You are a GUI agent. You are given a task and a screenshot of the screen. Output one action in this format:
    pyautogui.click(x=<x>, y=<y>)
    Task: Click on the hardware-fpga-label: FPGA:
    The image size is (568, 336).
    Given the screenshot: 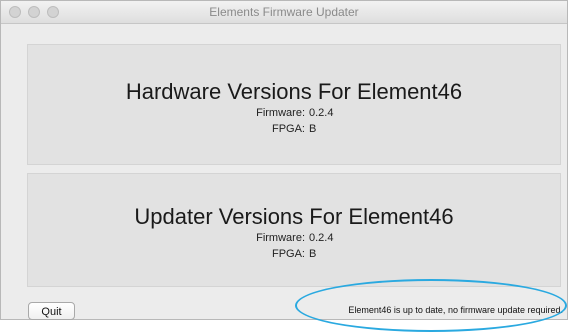 What is the action you would take?
    pyautogui.click(x=288, y=129)
    